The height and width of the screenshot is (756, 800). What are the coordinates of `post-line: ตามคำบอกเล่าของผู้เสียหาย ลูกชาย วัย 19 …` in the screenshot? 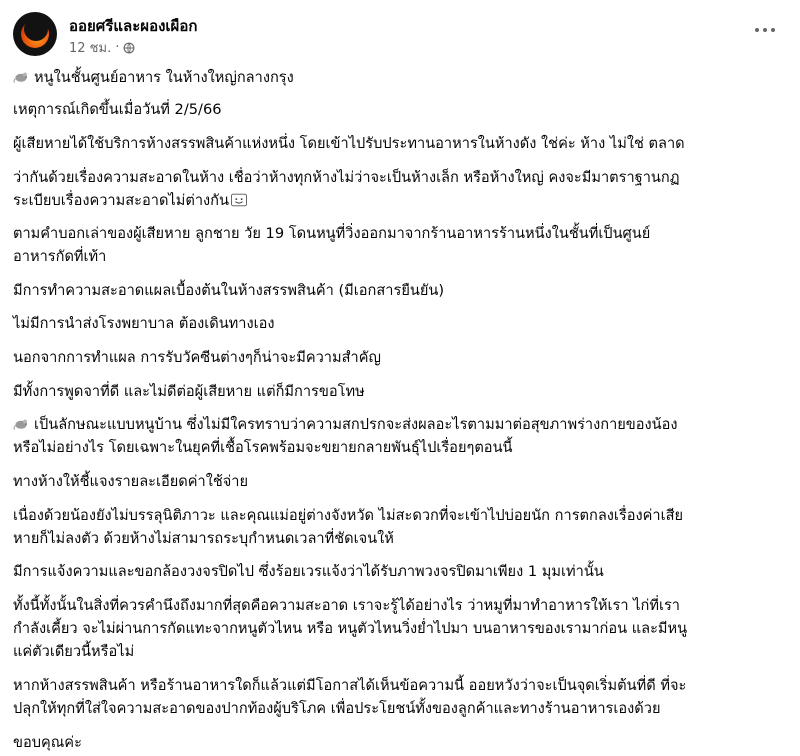 It's located at (332, 233).